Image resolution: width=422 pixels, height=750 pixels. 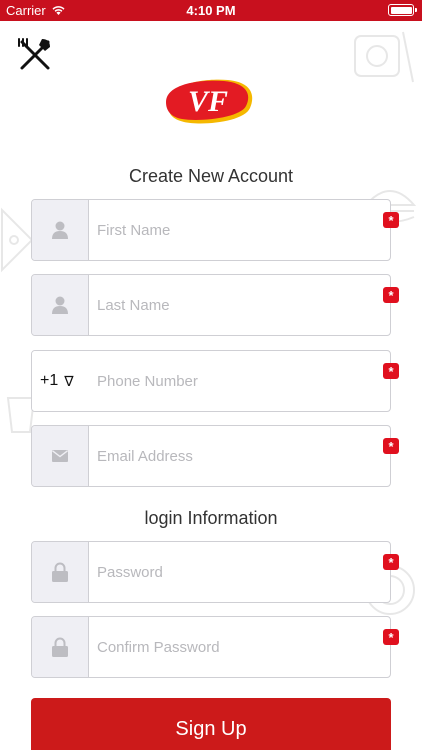 I want to click on battery-icon, so click(x=402, y=10).